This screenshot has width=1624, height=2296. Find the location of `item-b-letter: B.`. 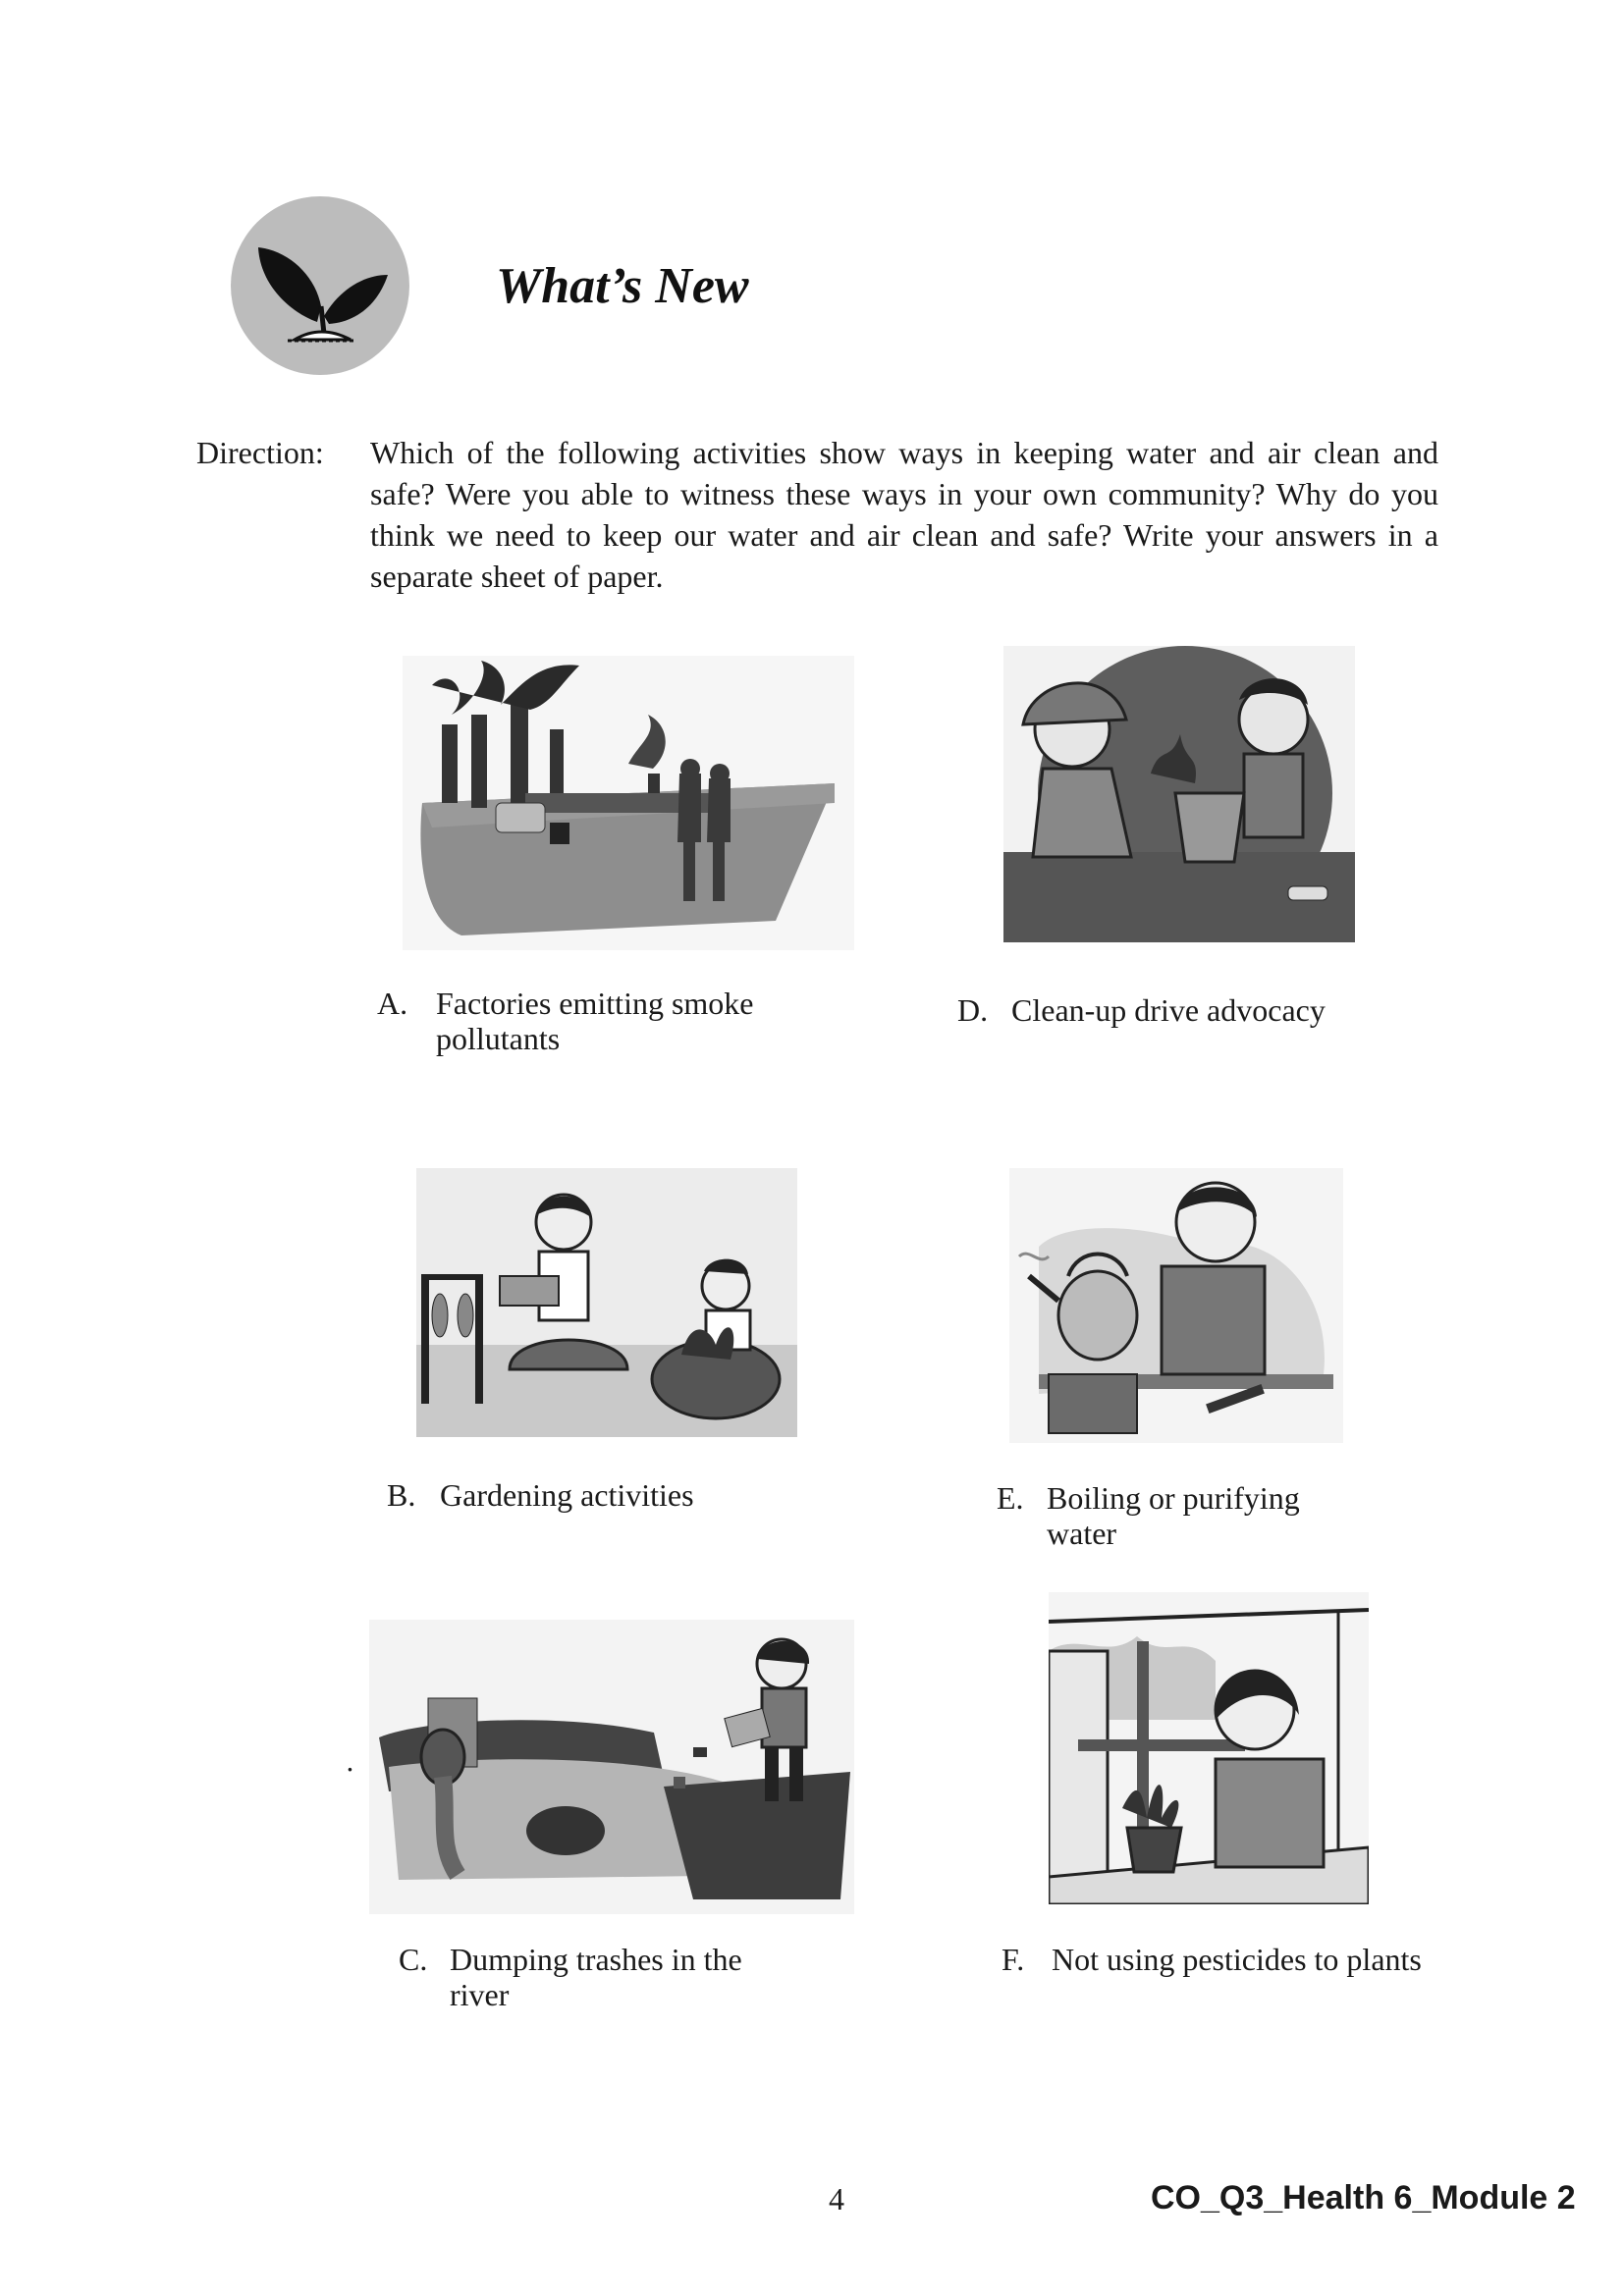

item-b-letter: B. is located at coordinates (401, 1495).